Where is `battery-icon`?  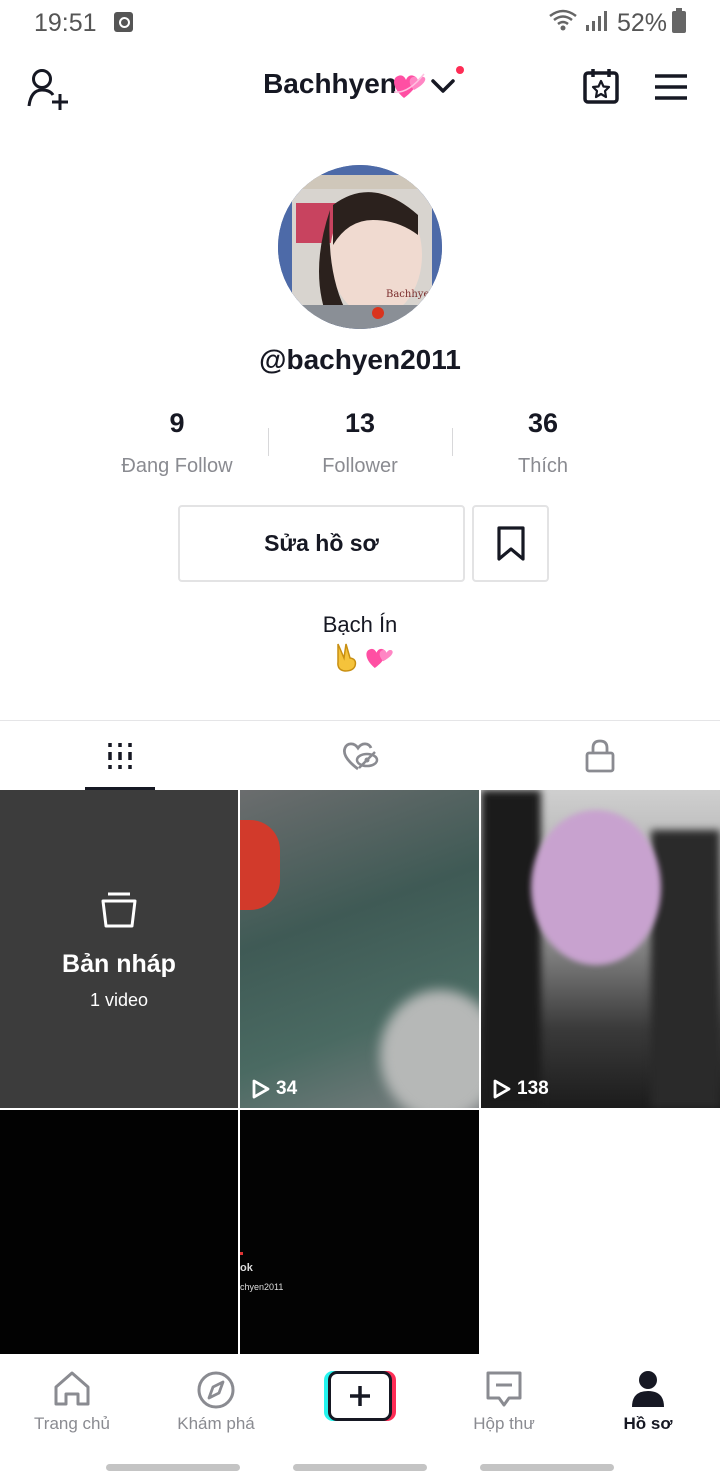 battery-icon is located at coordinates (679, 20).